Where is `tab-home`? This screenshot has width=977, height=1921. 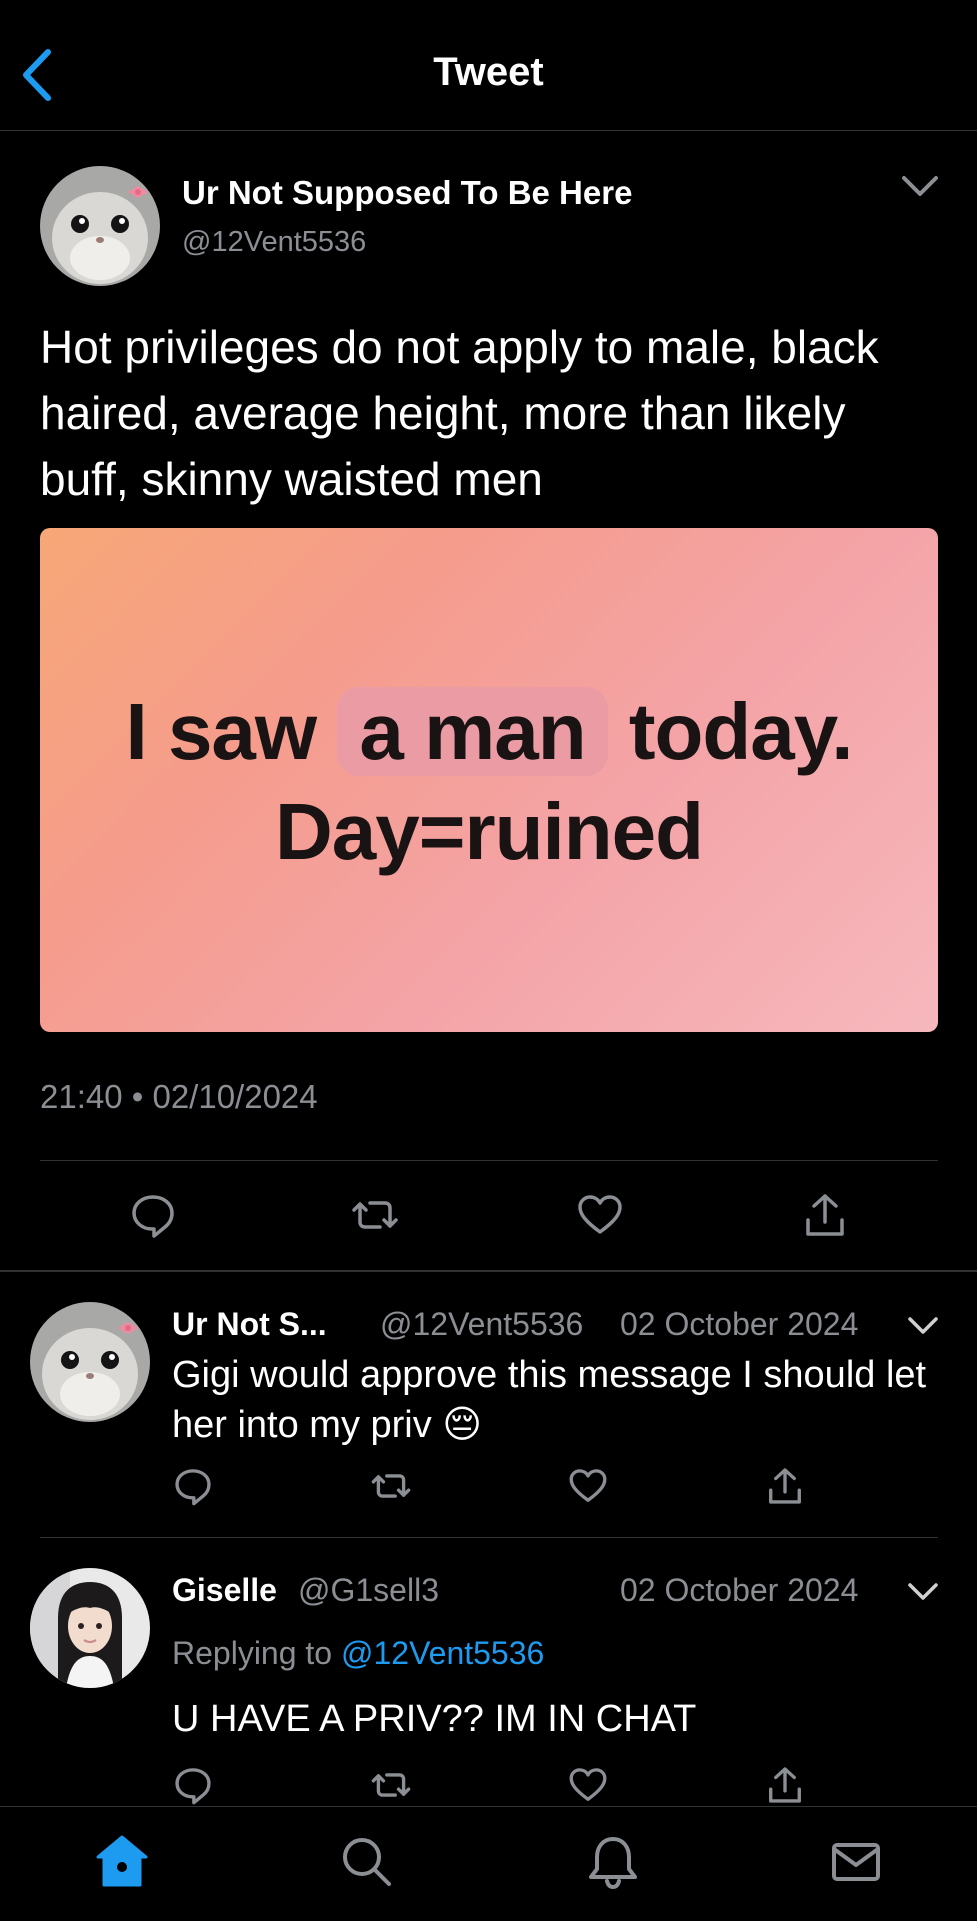
tab-home is located at coordinates (122, 1861).